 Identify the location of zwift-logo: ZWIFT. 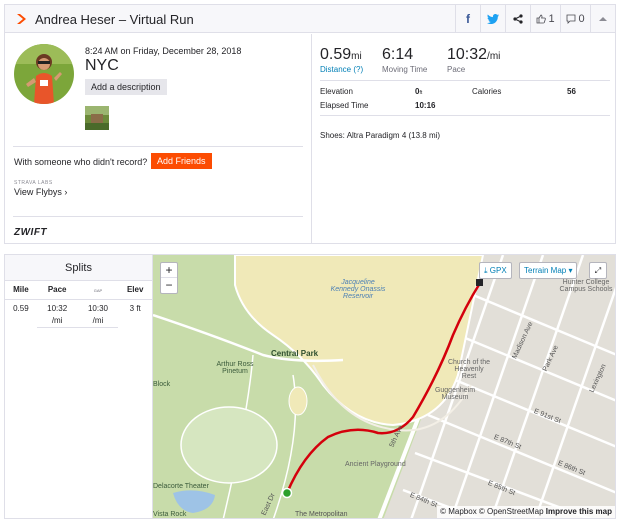
(31, 232).